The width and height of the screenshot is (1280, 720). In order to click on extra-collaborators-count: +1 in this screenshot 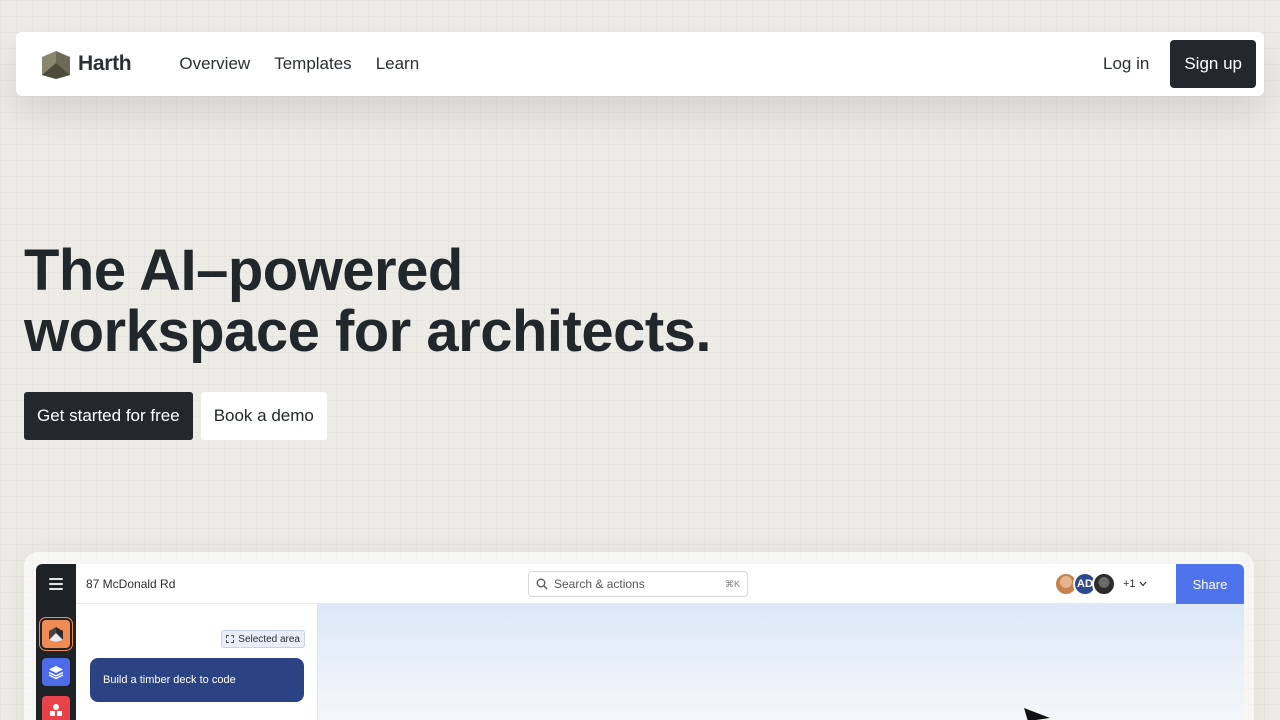, I will do `click(1129, 584)`.